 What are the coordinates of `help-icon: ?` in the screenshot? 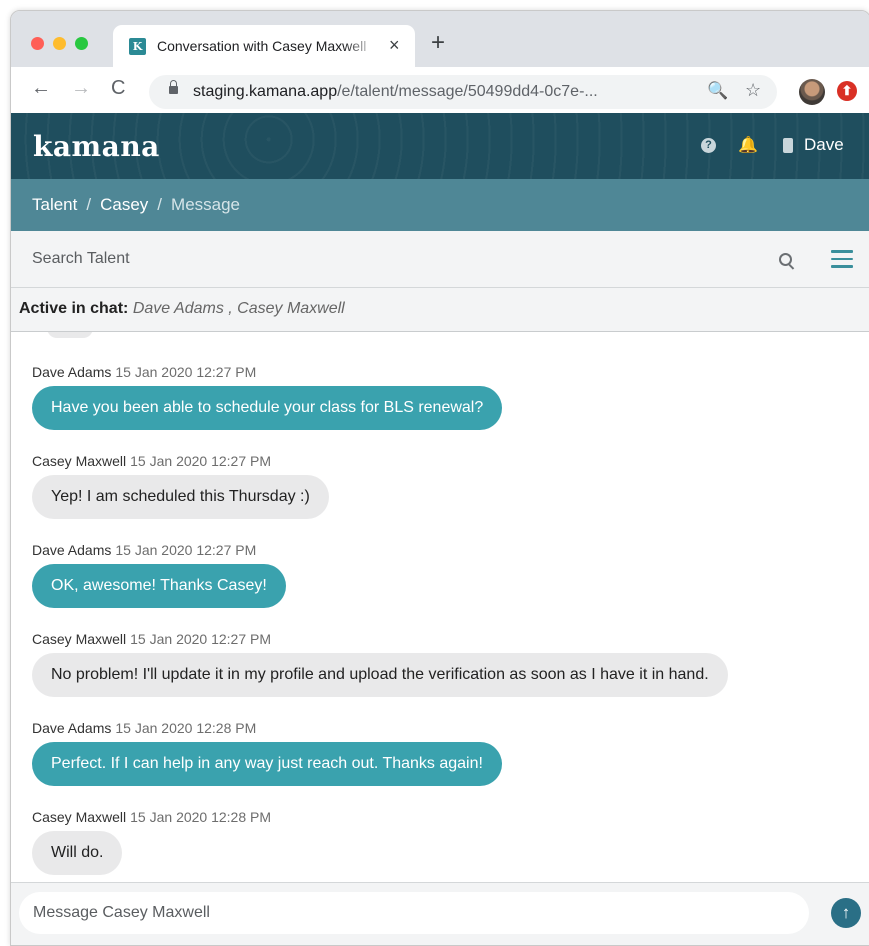 It's located at (708, 145).